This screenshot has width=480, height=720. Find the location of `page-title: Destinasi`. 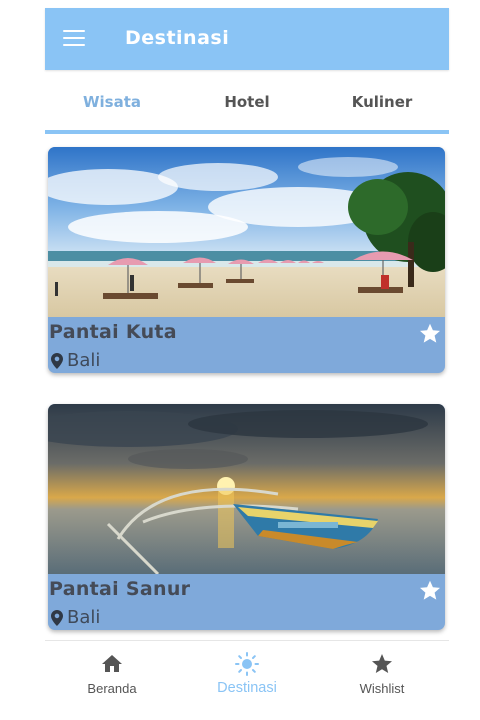

page-title: Destinasi is located at coordinates (177, 38).